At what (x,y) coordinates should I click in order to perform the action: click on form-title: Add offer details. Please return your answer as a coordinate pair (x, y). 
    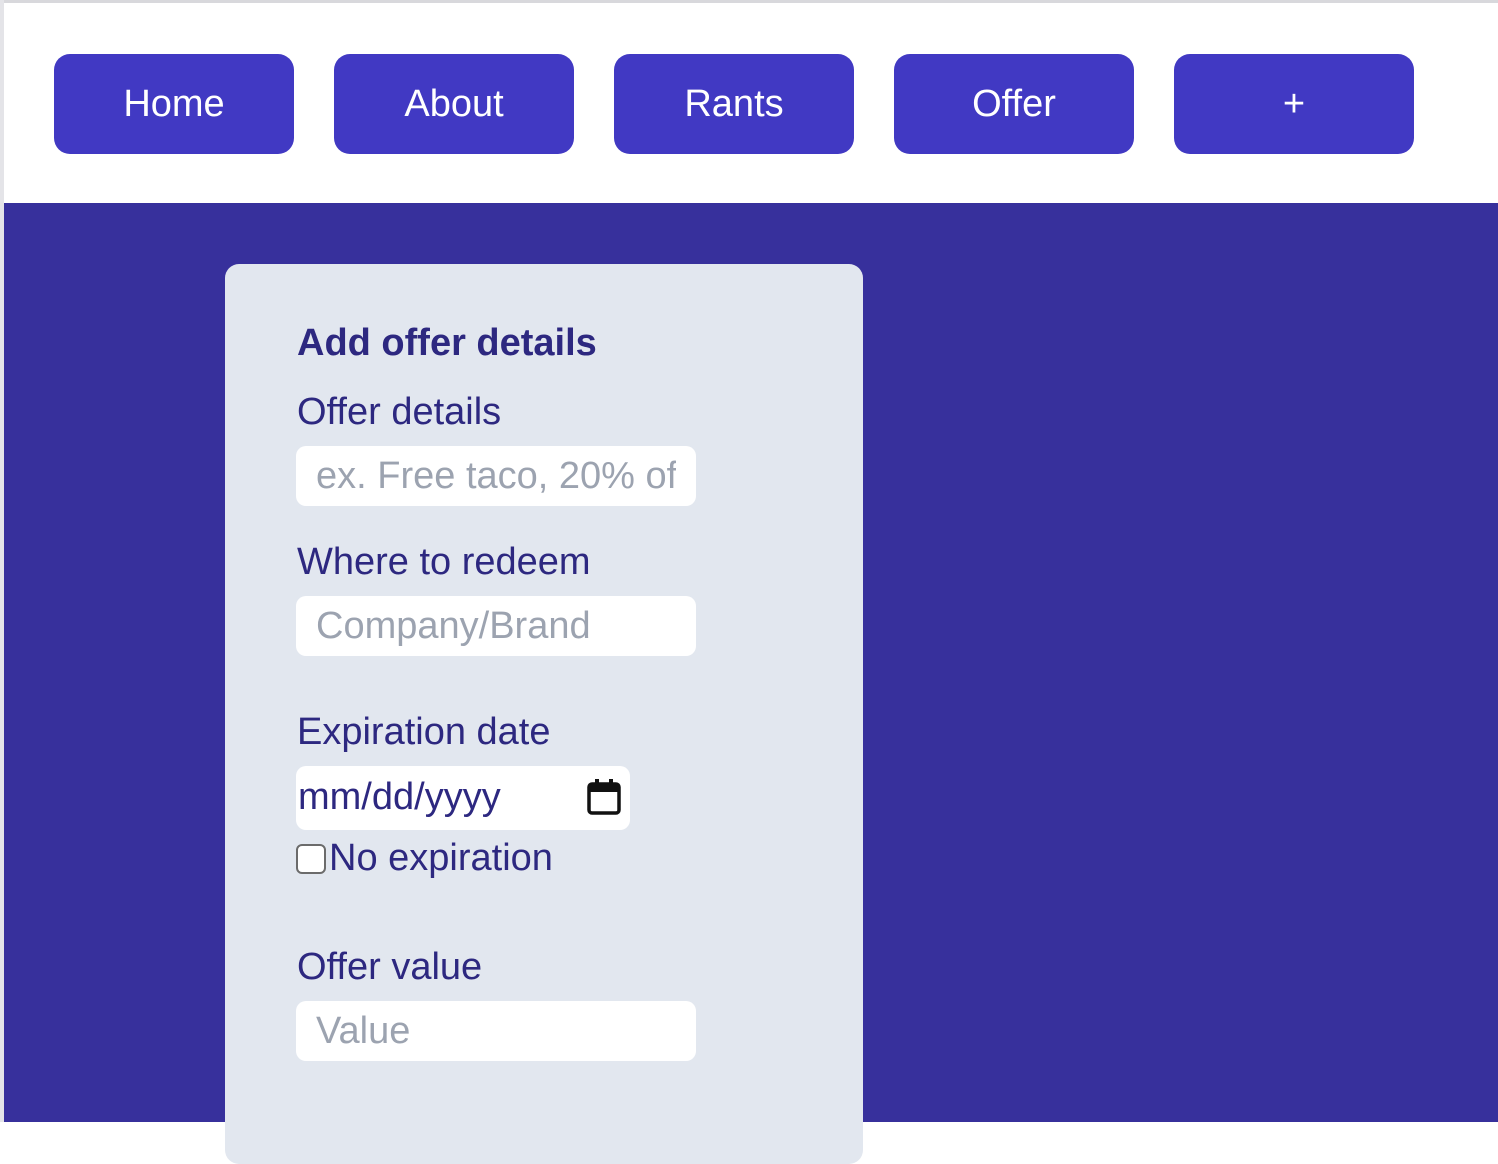
    Looking at the image, I should click on (447, 343).